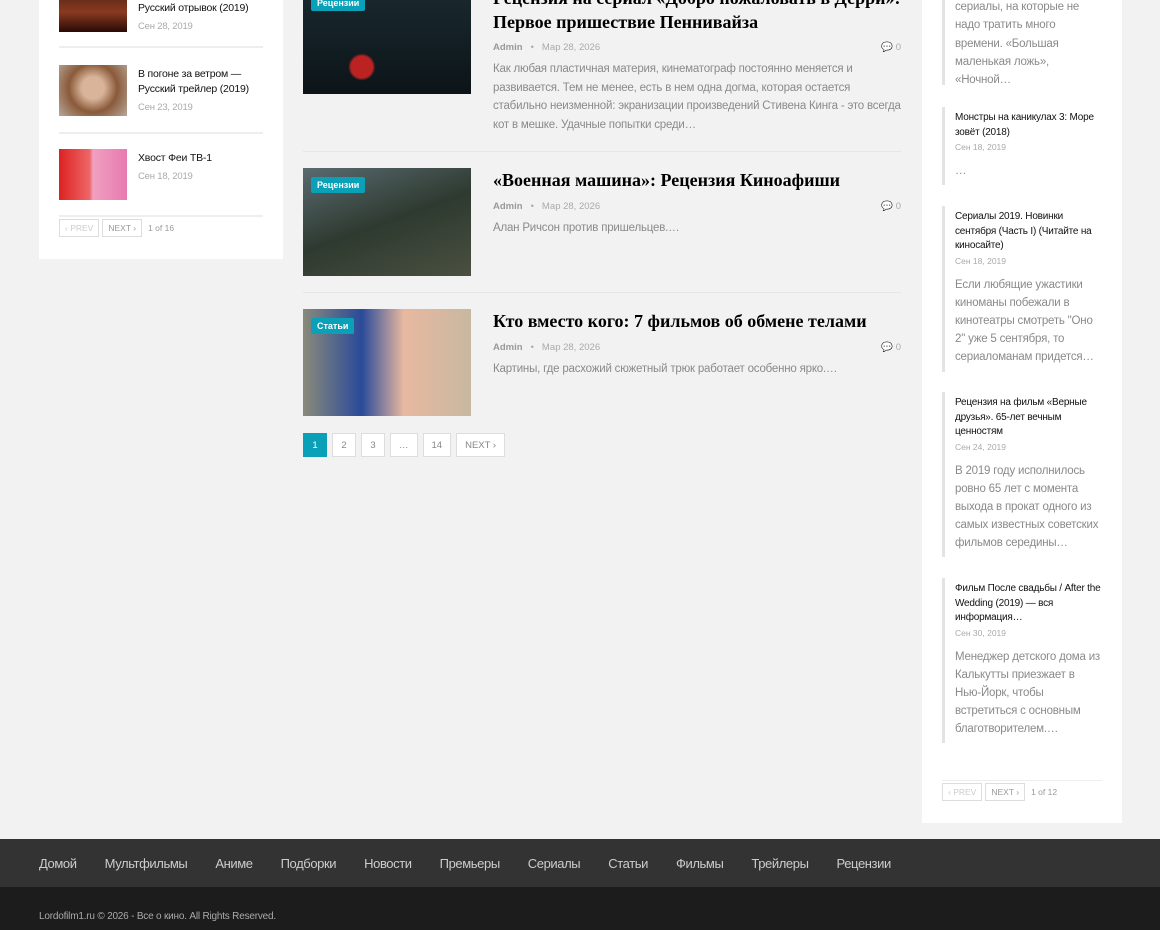  Describe the element at coordinates (700, 863) in the screenshot. I see `nav-films: Фильмы` at that location.